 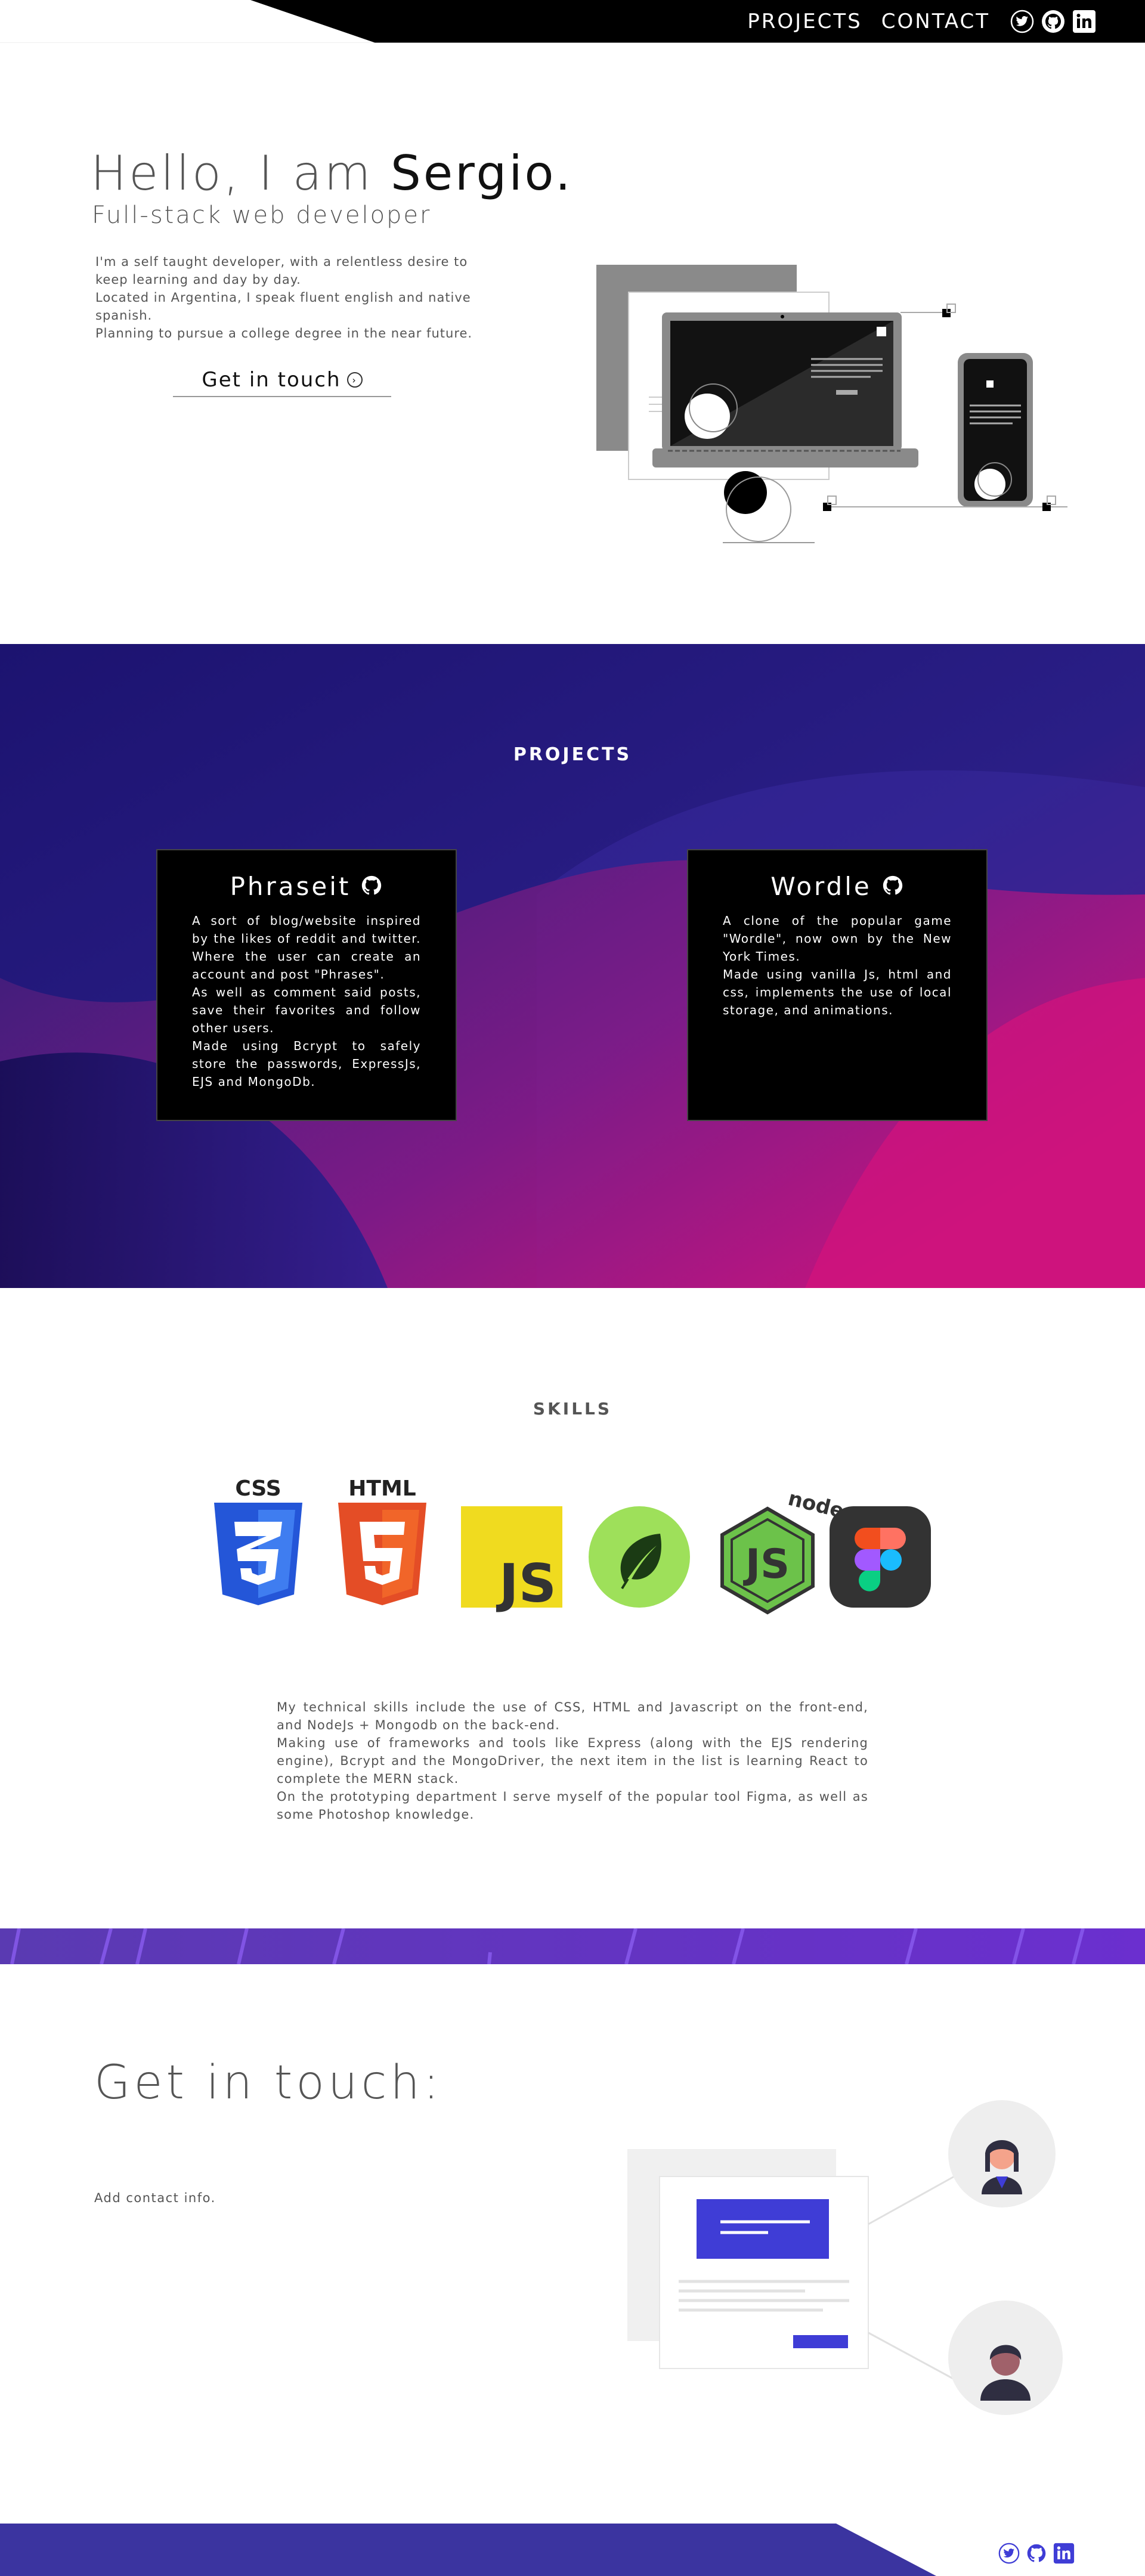 What do you see at coordinates (482, 173) in the screenshot?
I see `hero-name: Sergio.` at bounding box center [482, 173].